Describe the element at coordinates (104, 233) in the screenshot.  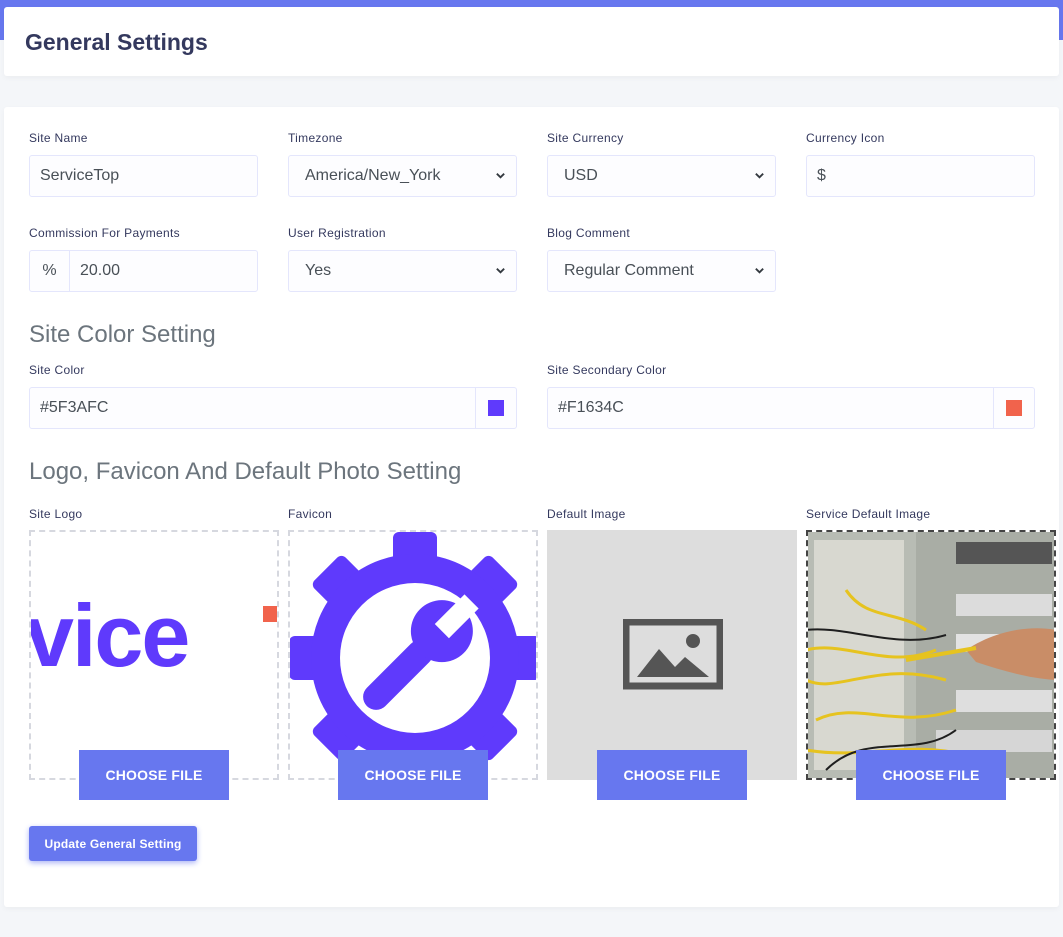
I see `commission-label: Commission For Payments` at that location.